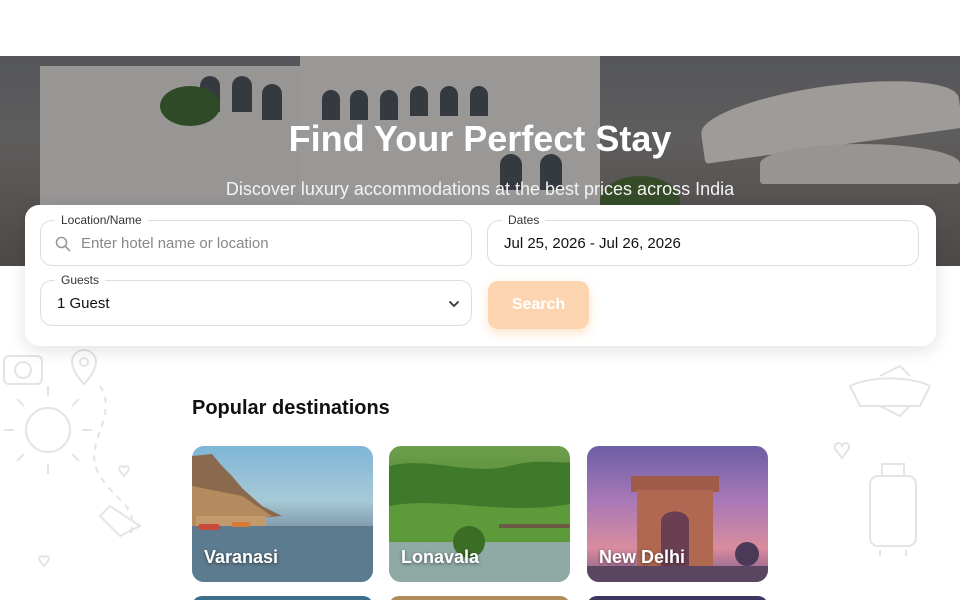 This screenshot has height=600, width=960. Describe the element at coordinates (256, 299) in the screenshot. I see `guests-select: Guests 1 Guest` at that location.